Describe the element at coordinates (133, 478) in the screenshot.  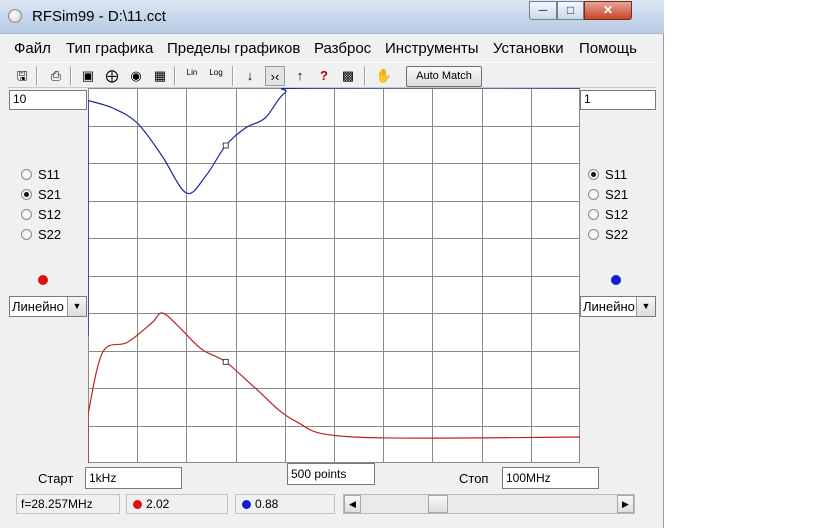
I see `start-frequency-field: 1kHz` at that location.